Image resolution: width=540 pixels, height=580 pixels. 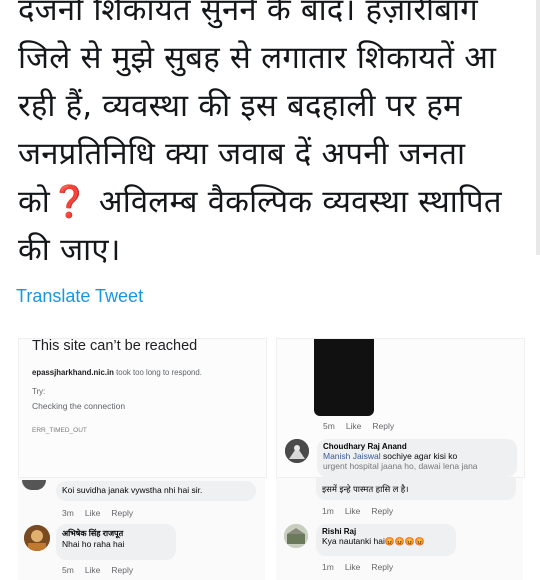 I want to click on comment-text: इसमें इन्हे पास्मत हासि ल है।, so click(x=365, y=489).